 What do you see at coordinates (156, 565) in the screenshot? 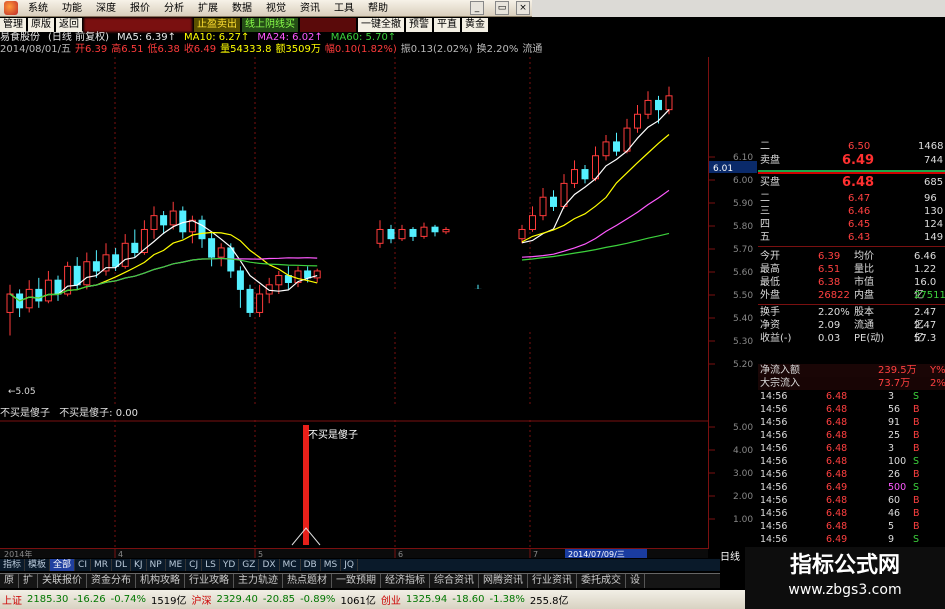
I see `indicator-tab-NP: NP` at bounding box center [156, 565].